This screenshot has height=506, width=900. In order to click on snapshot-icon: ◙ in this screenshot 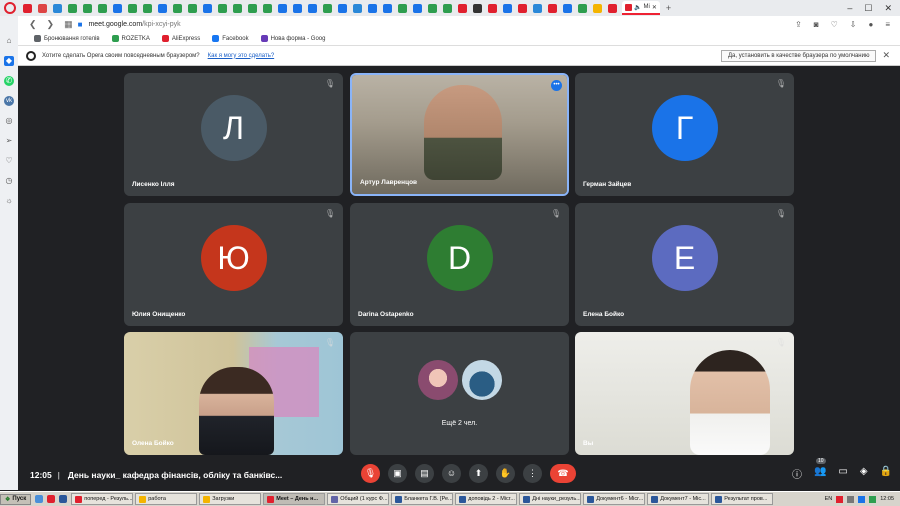, I will do `click(816, 24)`.